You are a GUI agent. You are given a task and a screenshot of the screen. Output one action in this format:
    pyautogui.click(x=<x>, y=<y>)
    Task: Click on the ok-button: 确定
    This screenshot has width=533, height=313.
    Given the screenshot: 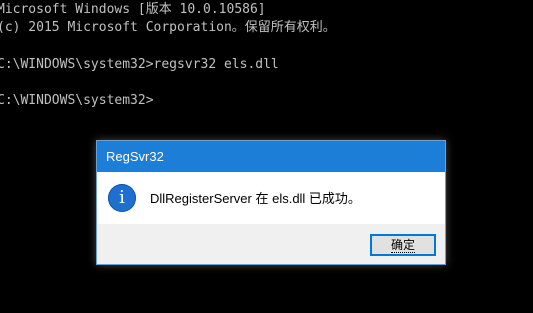 What is the action you would take?
    pyautogui.click(x=403, y=245)
    